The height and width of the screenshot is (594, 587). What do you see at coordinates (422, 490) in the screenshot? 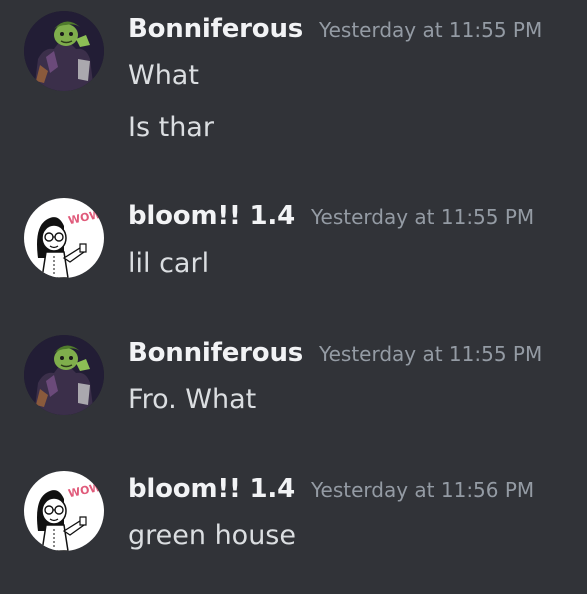
I see `timestamp: Yesterday at 11:56 PM` at bounding box center [422, 490].